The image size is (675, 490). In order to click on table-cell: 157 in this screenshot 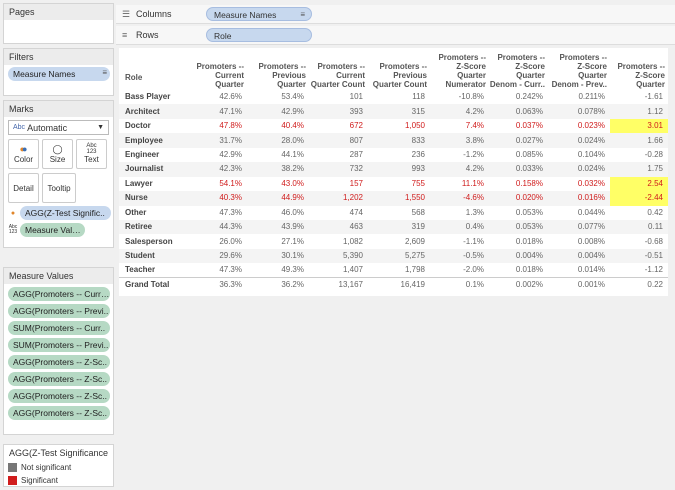, I will do `click(338, 184)`.